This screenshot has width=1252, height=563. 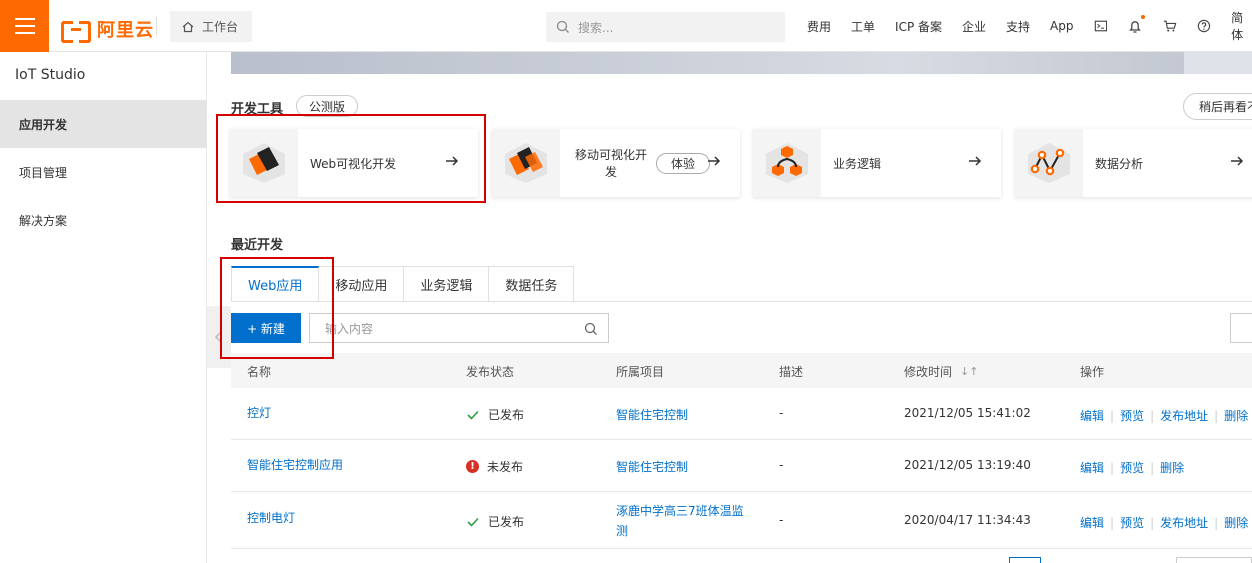 What do you see at coordinates (1214, 560) in the screenshot?
I see `pagination-page-size` at bounding box center [1214, 560].